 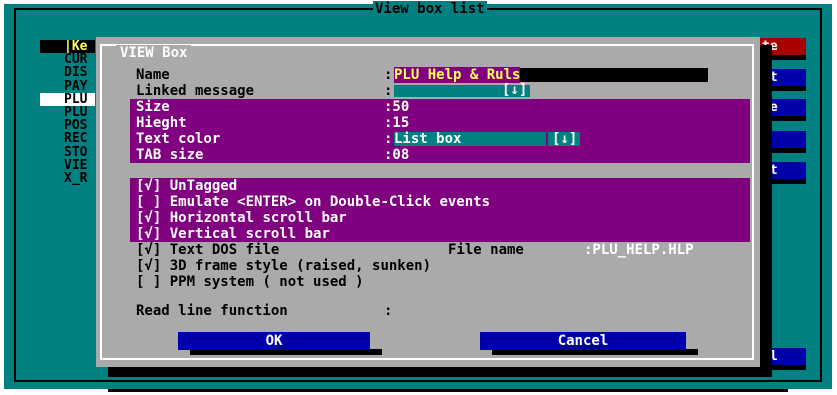 I want to click on option-ppm-system: [ ] PPM system ( not used ), so click(x=250, y=282).